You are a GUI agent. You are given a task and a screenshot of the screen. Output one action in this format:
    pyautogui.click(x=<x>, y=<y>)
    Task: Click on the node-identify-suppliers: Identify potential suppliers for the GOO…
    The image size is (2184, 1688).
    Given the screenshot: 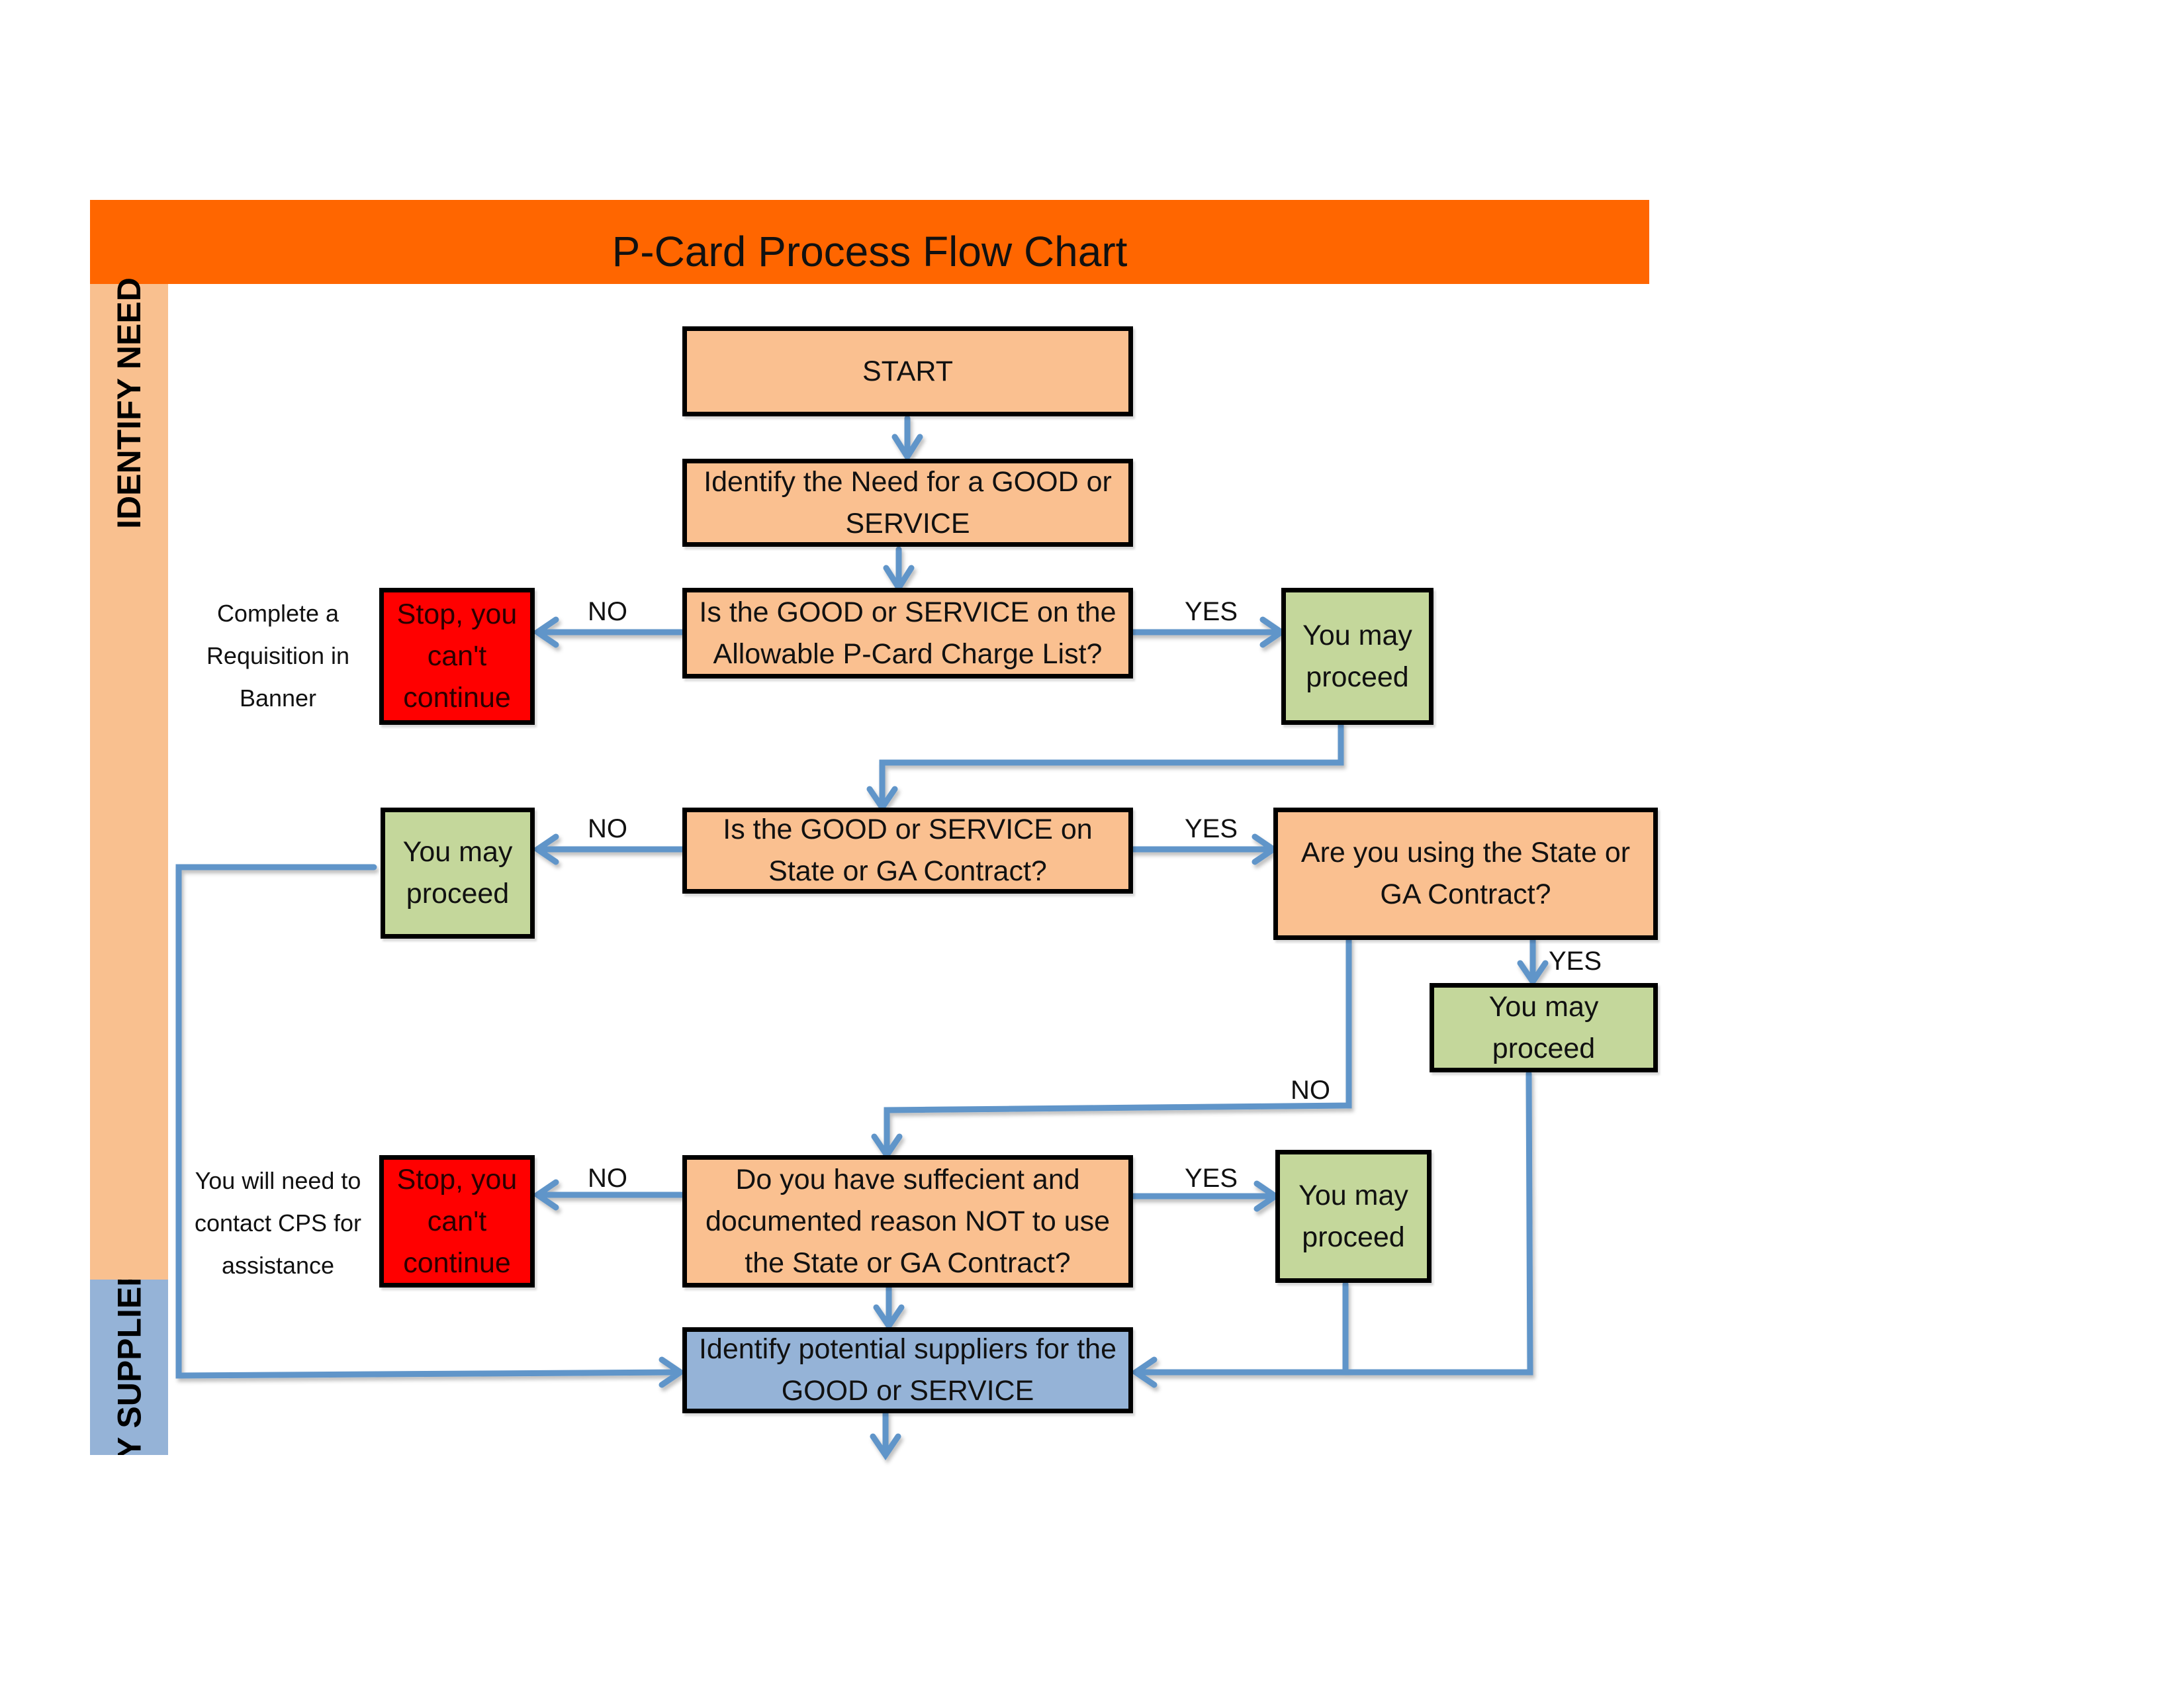 What is the action you would take?
    pyautogui.click(x=907, y=1370)
    